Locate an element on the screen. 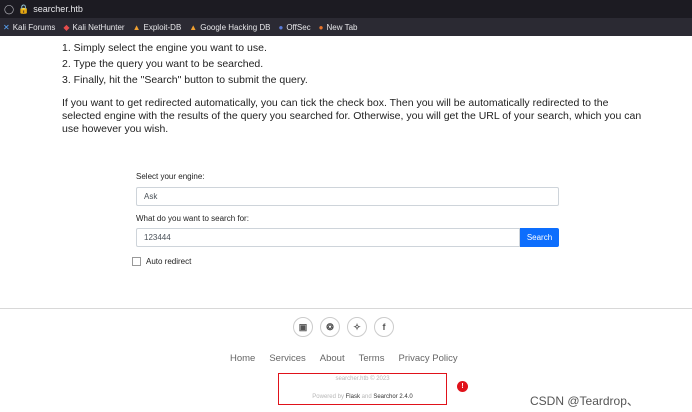  query-row: 123444 Search is located at coordinates (348, 237).